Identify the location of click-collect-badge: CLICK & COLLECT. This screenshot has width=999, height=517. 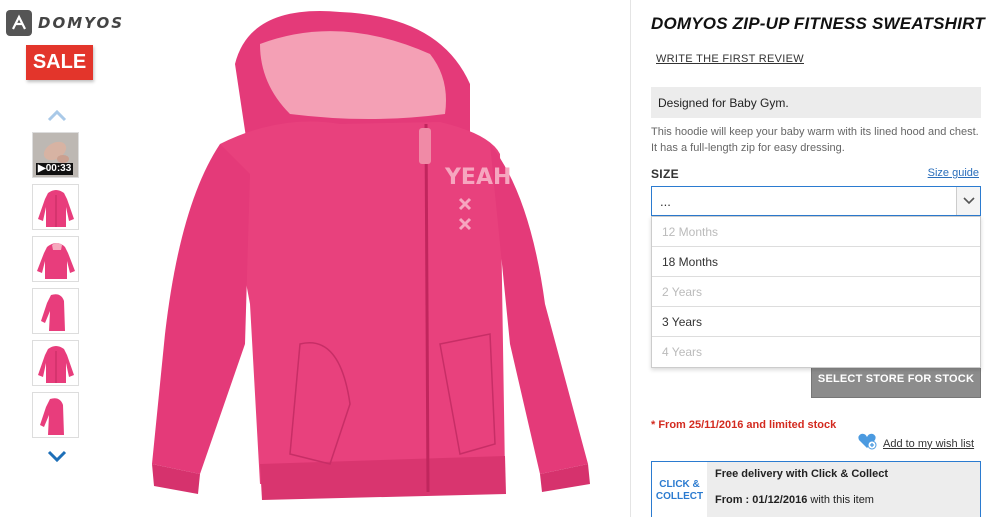
(679, 489).